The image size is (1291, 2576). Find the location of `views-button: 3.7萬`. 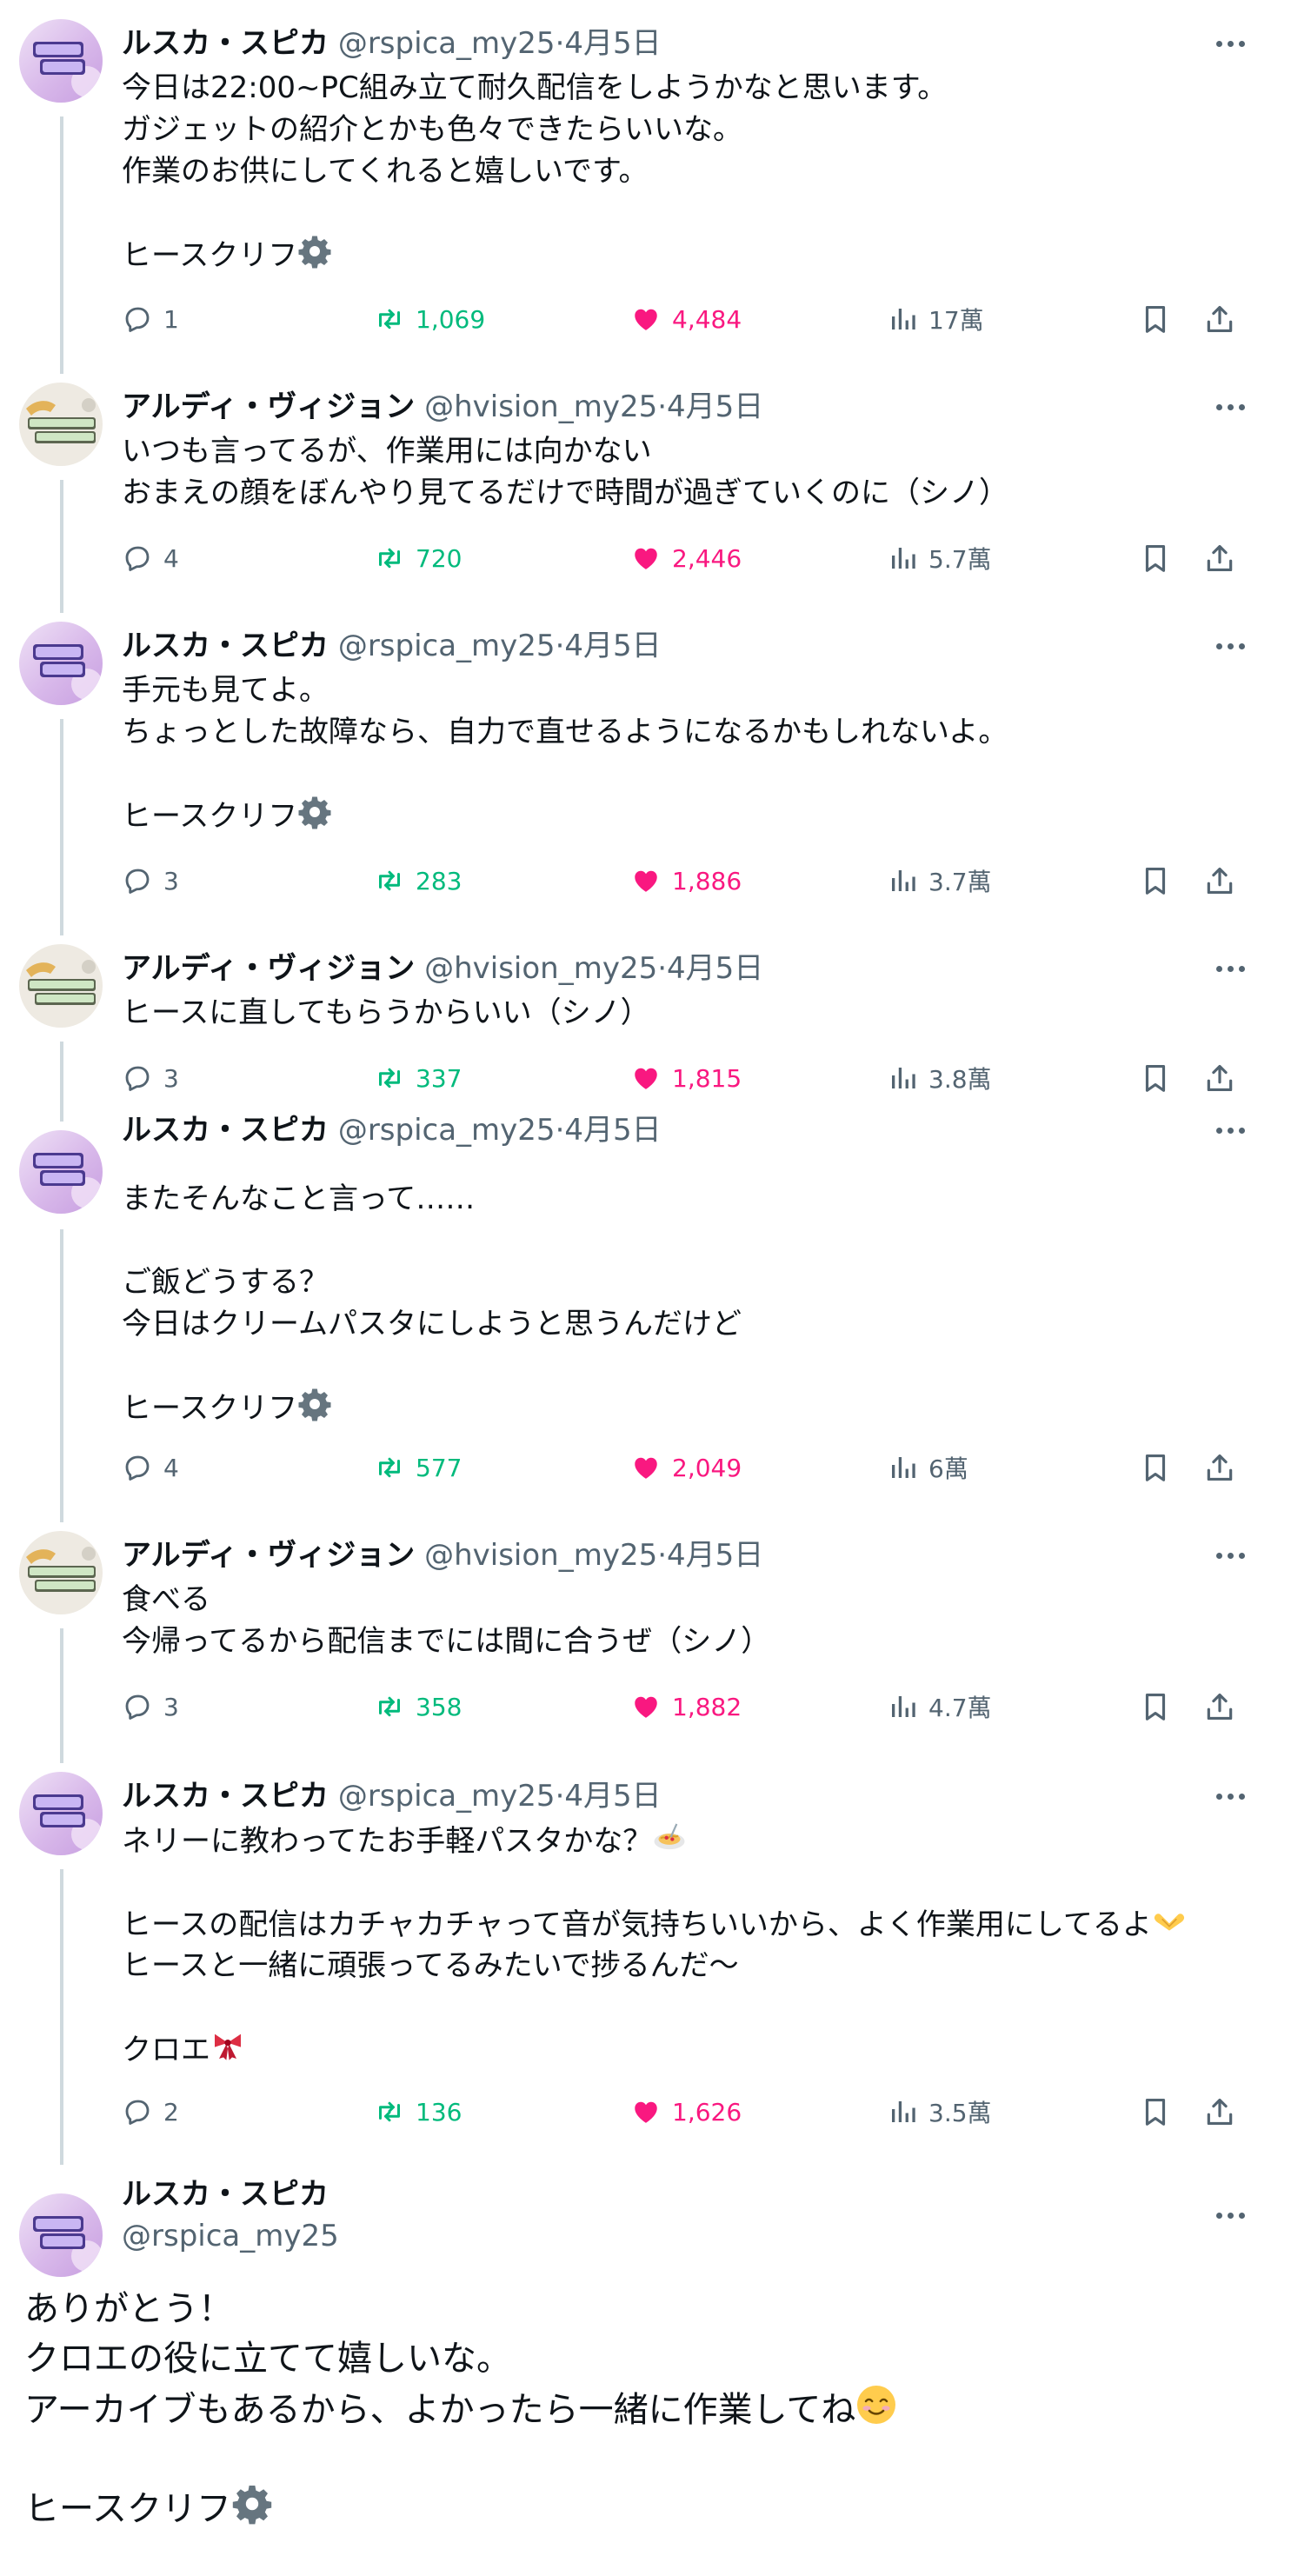

views-button: 3.7萬 is located at coordinates (939, 881).